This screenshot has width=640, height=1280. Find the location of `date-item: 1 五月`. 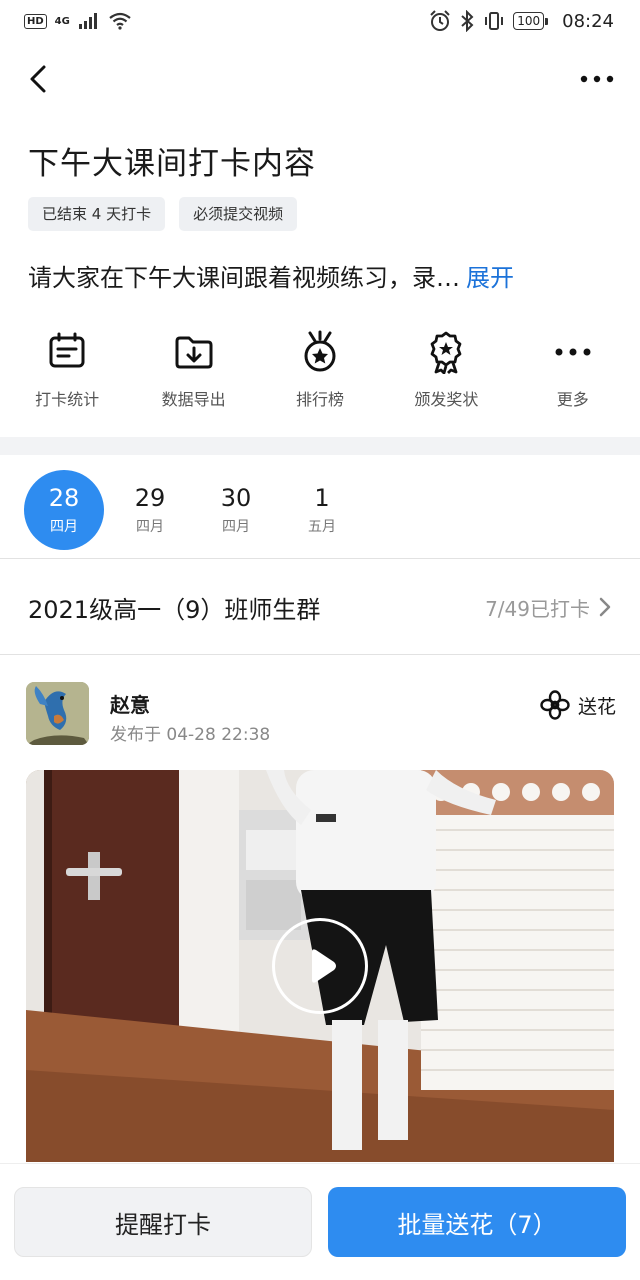

date-item: 1 五月 is located at coordinates (322, 510).